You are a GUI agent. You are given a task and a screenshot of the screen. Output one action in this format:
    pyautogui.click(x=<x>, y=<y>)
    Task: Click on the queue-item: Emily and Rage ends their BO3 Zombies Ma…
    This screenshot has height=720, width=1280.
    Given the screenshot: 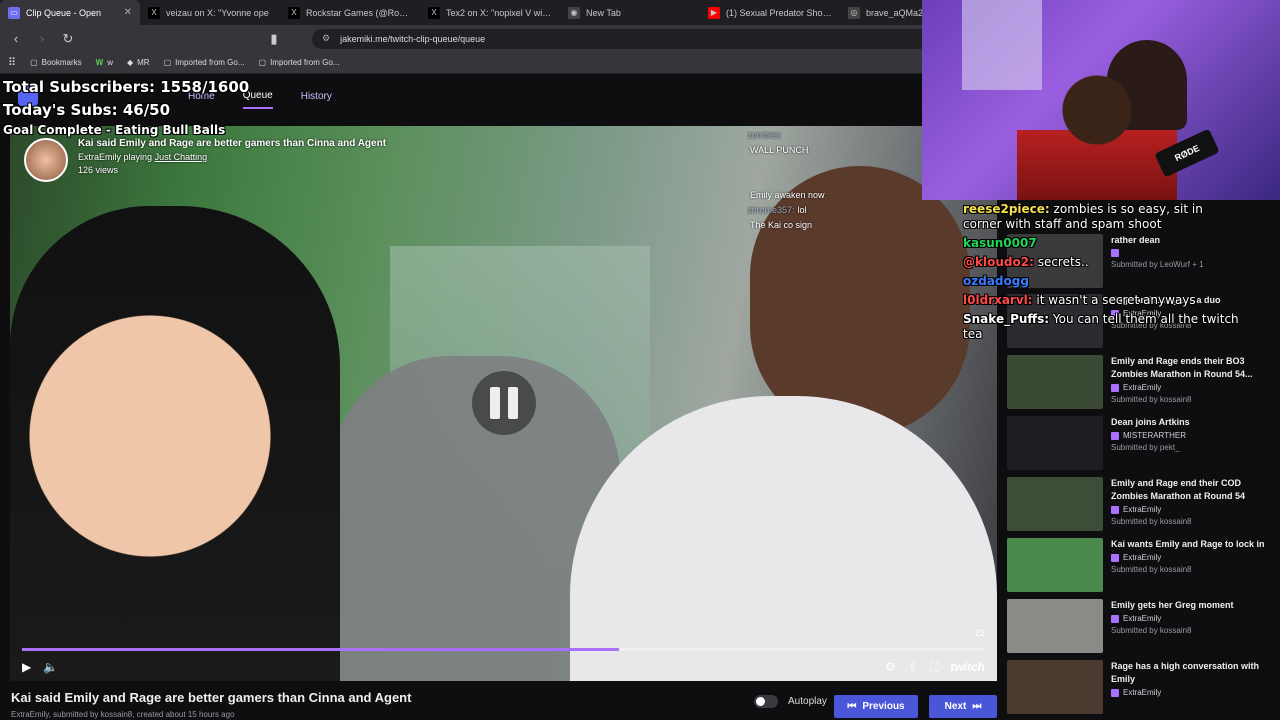 What is the action you would take?
    pyautogui.click(x=1142, y=383)
    